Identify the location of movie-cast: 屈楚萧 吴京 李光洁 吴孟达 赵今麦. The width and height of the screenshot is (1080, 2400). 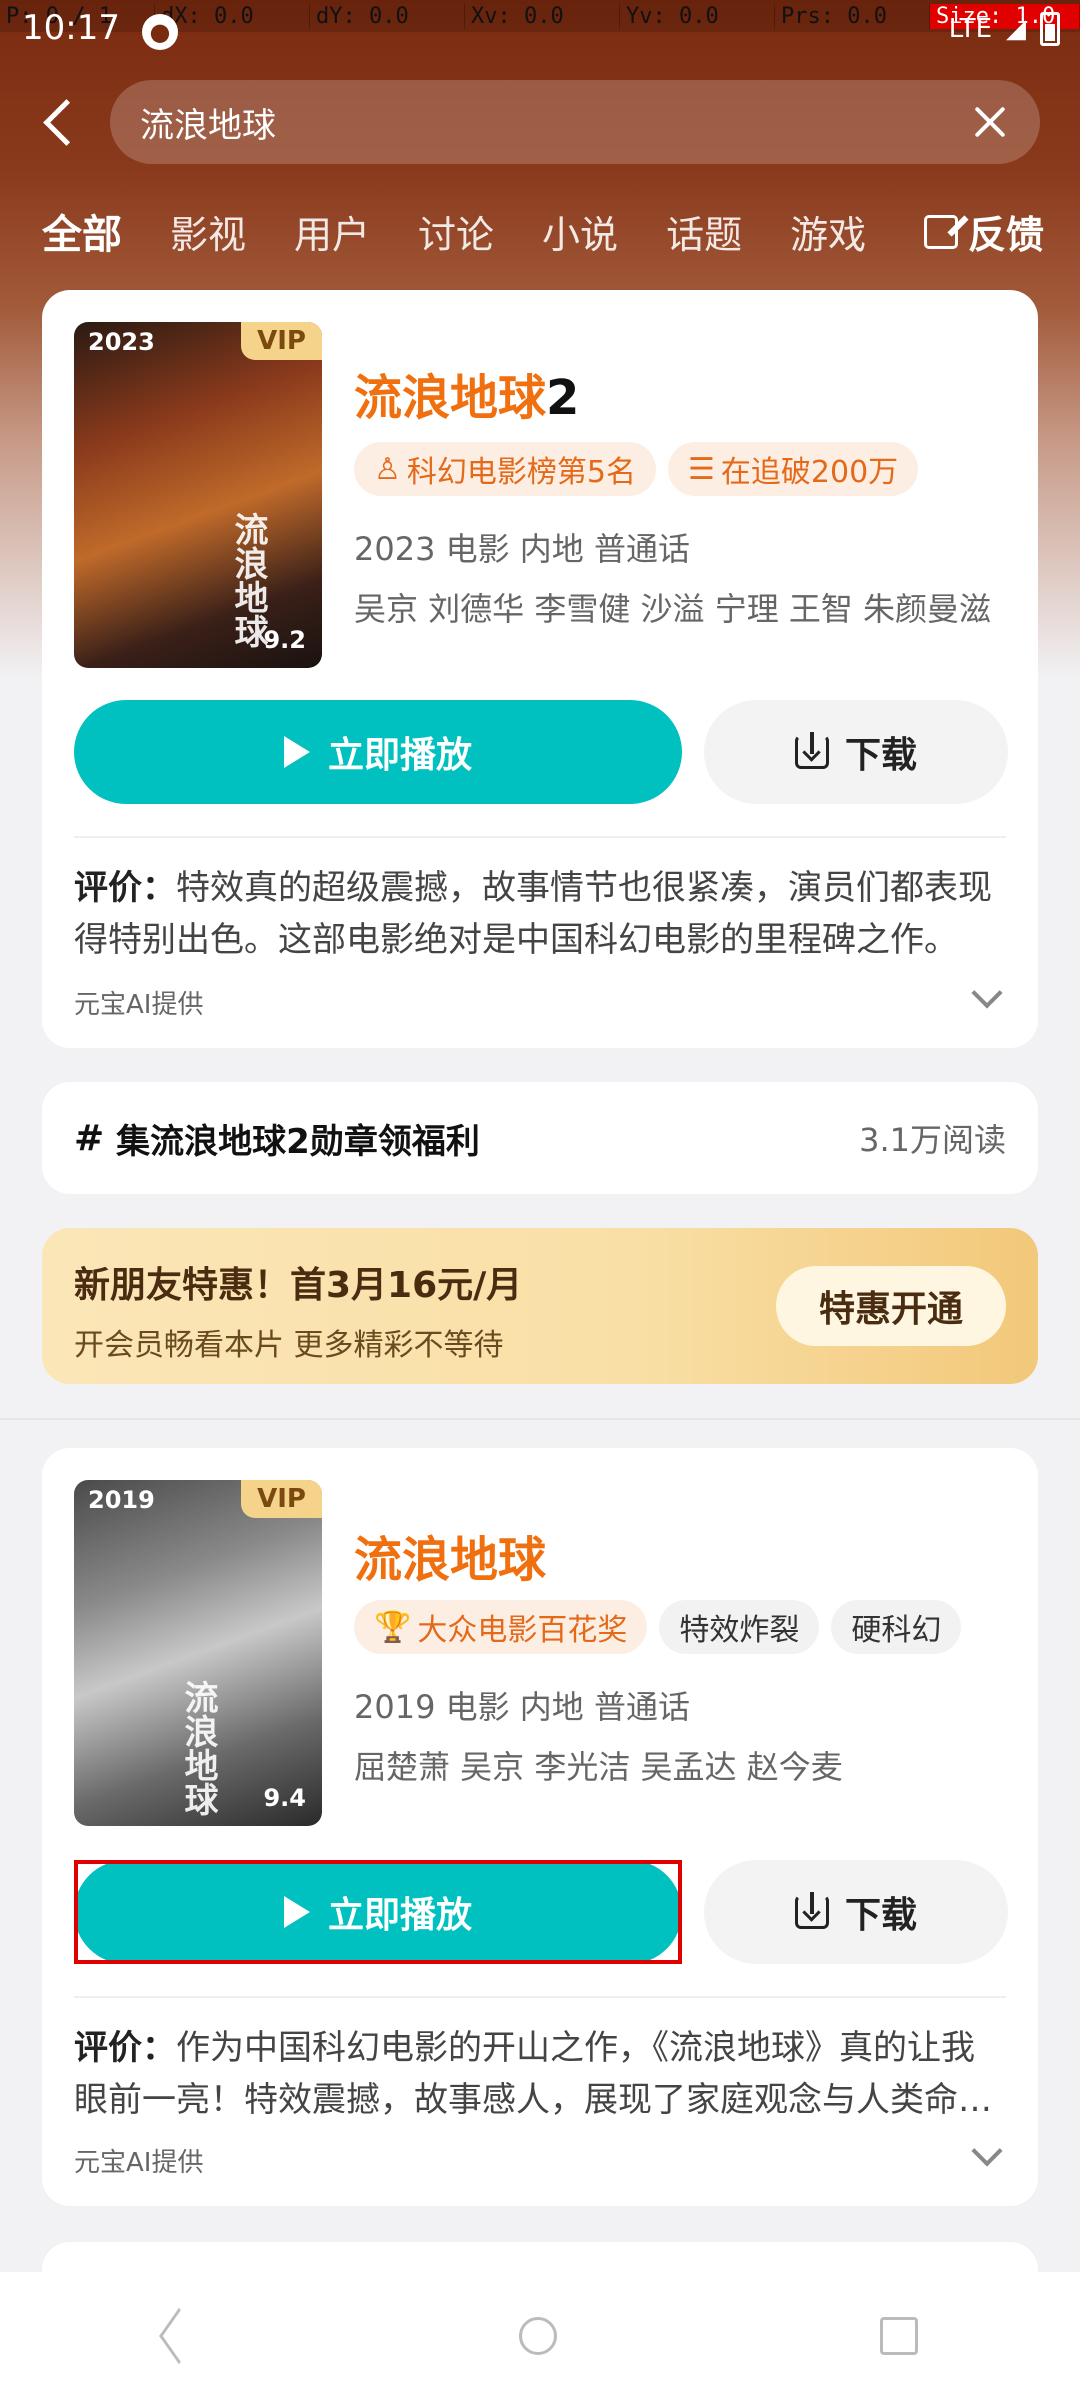
(598, 1767).